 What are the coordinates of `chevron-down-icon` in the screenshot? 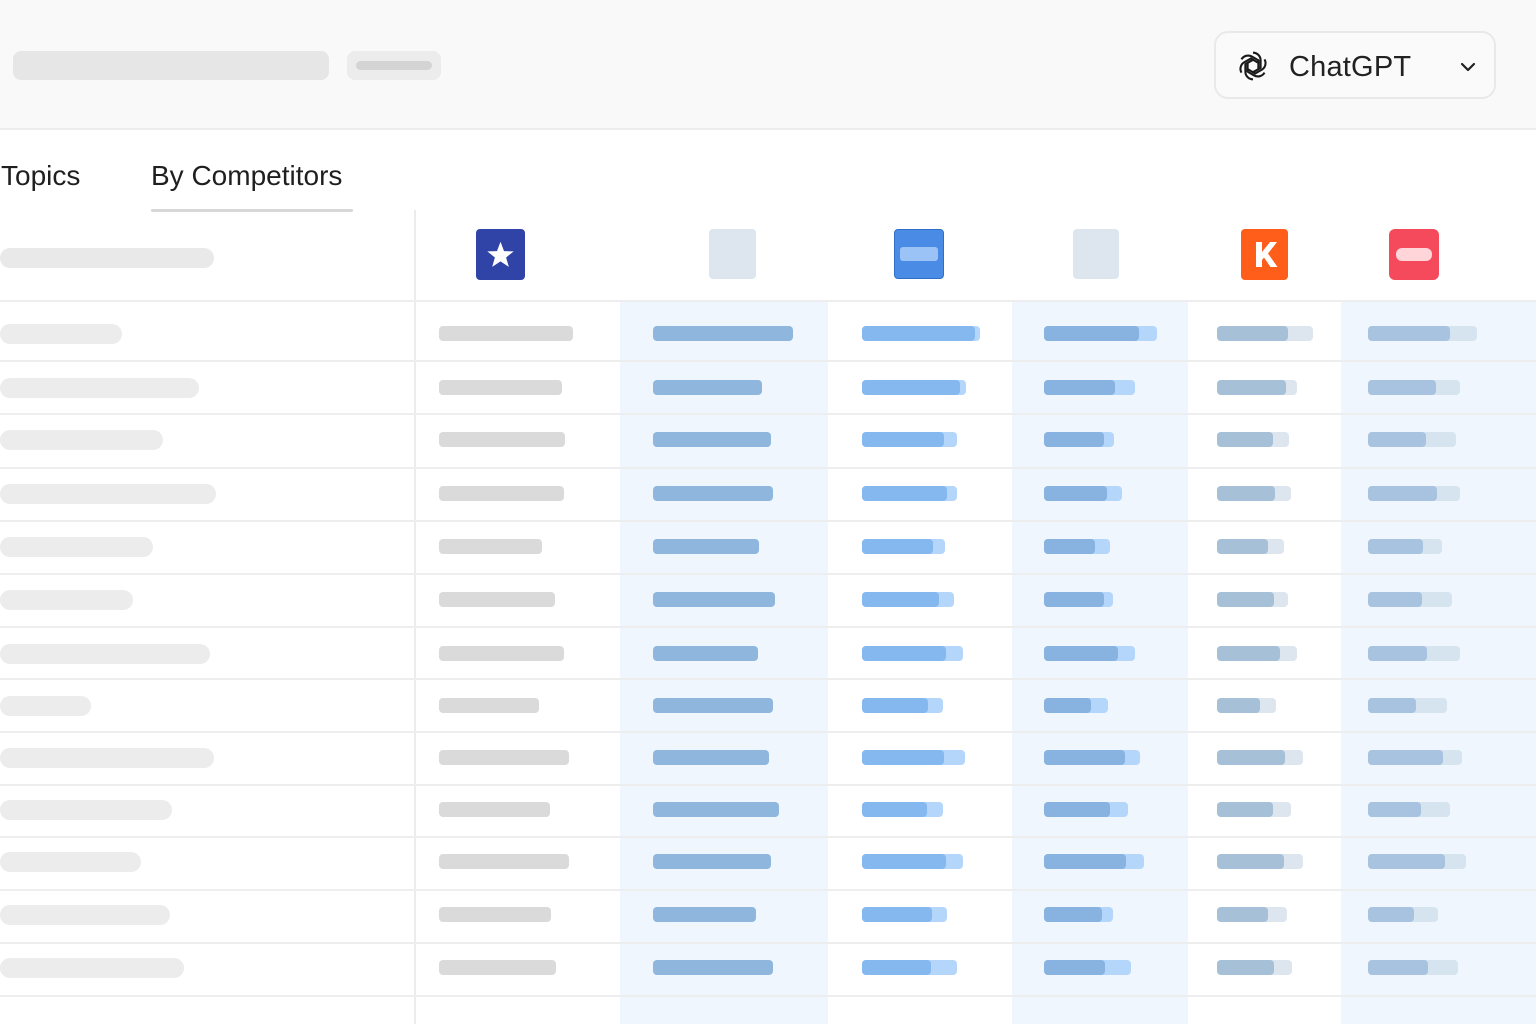 It's located at (1468, 67).